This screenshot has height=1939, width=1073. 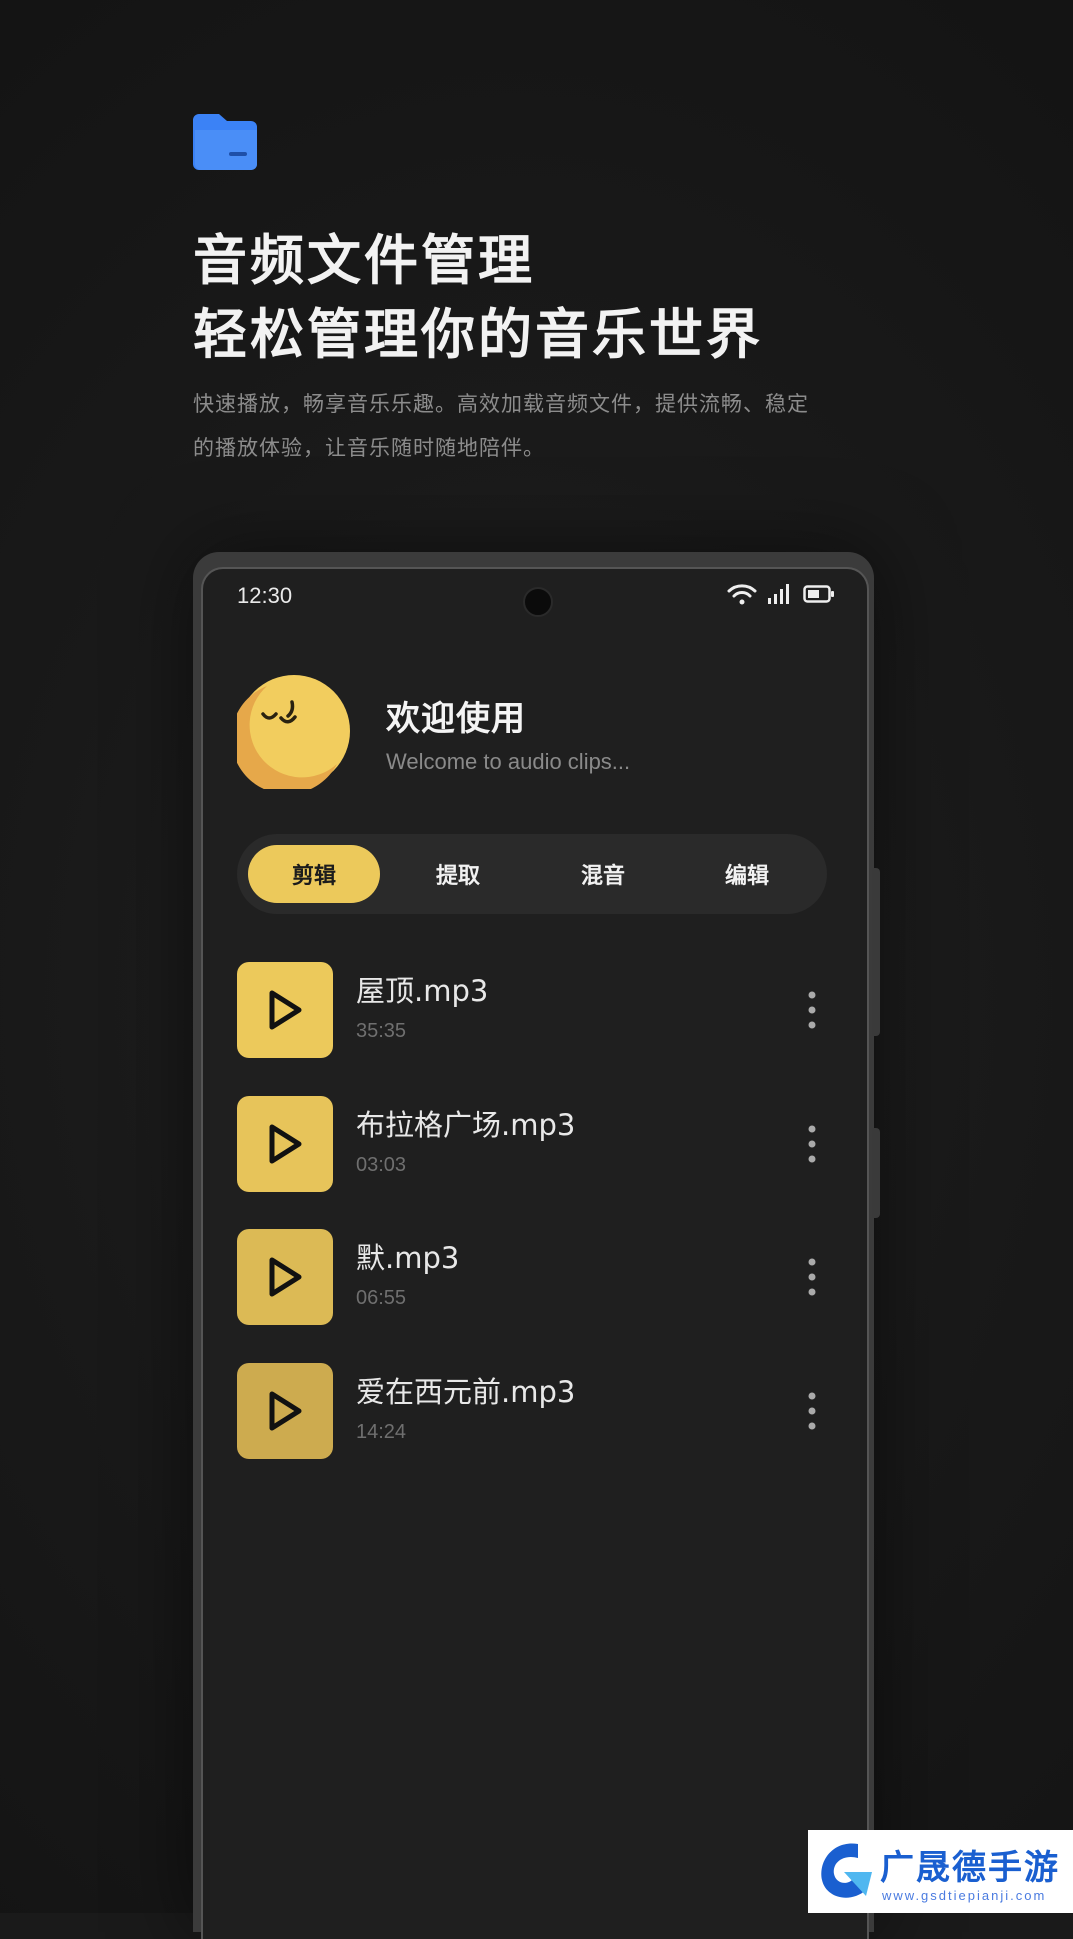 What do you see at coordinates (846, 1870) in the screenshot?
I see `brand-logo-icon` at bounding box center [846, 1870].